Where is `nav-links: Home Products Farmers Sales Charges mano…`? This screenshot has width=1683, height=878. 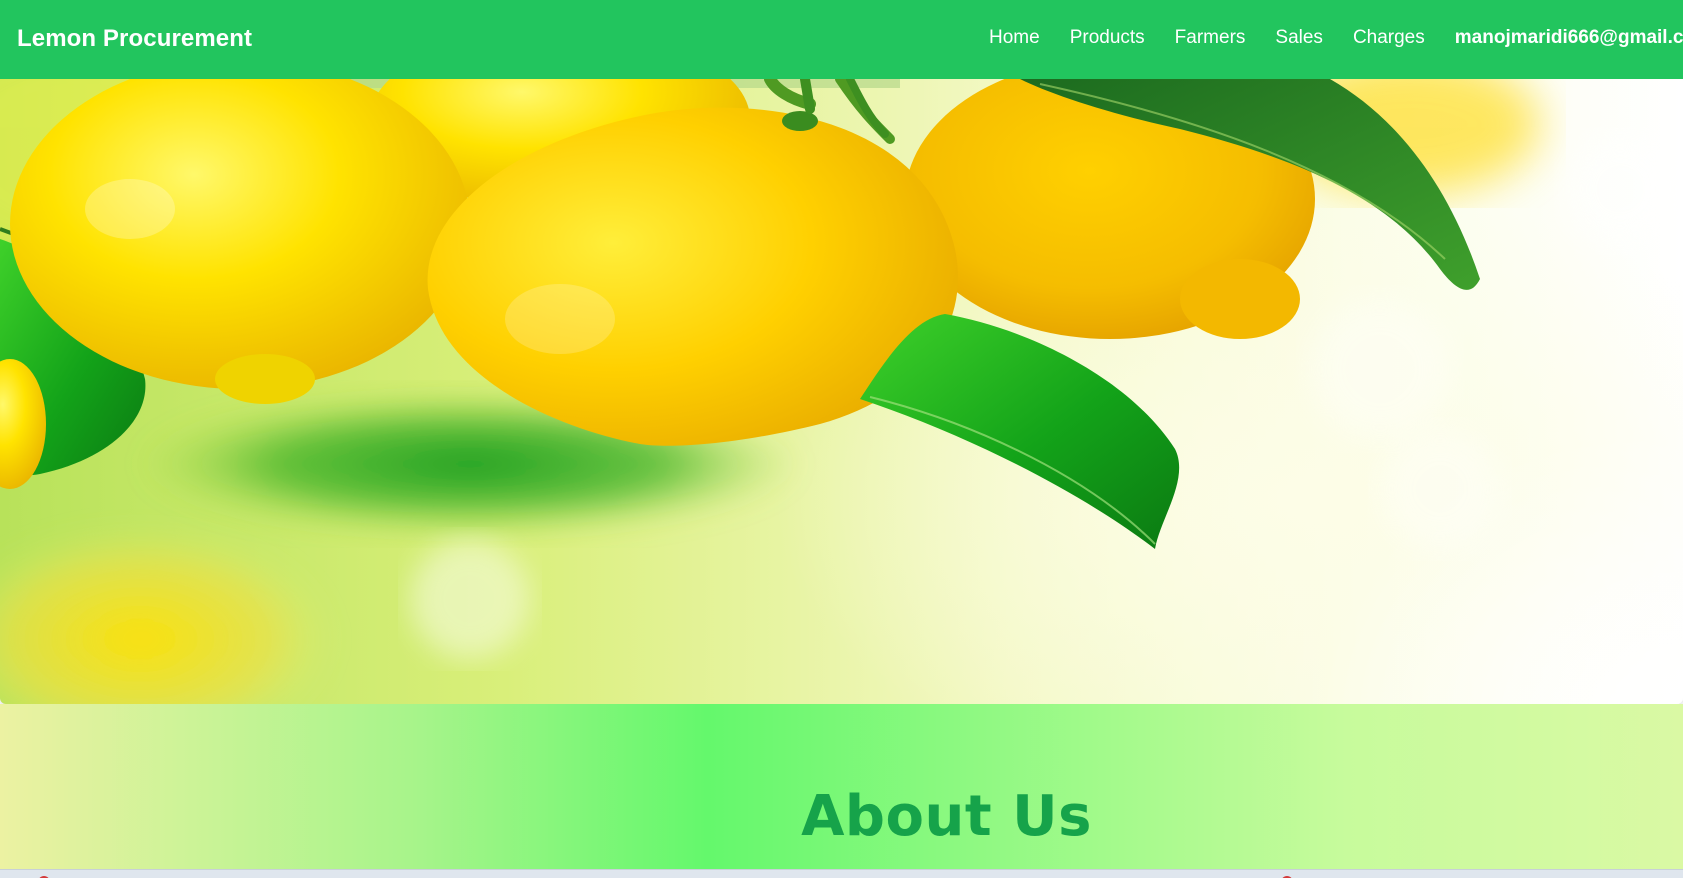
nav-links: Home Products Farmers Sales Charges mano… is located at coordinates (1336, 38).